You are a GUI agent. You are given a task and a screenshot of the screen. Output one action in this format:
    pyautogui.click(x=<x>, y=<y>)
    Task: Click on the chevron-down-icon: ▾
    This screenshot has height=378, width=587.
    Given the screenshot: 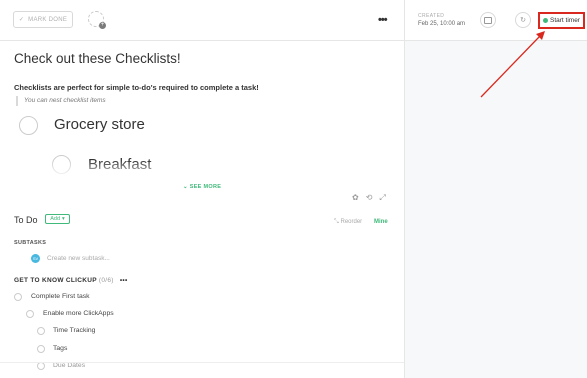 What is the action you would take?
    pyautogui.click(x=63, y=219)
    